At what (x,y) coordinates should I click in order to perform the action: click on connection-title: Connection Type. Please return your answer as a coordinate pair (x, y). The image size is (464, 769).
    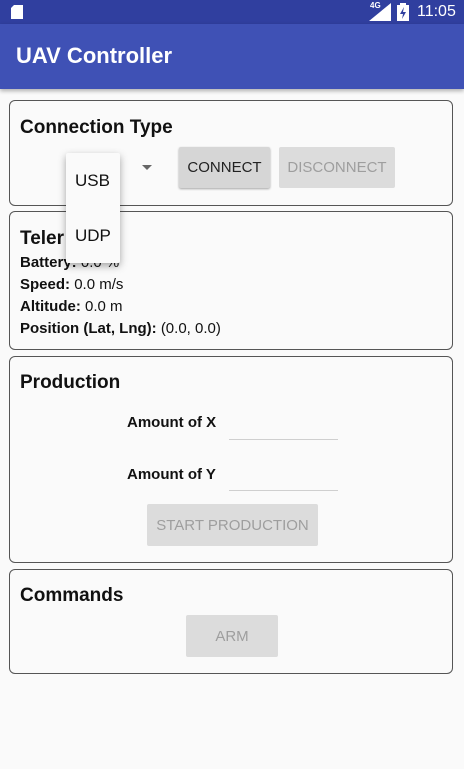
    Looking at the image, I should click on (96, 127).